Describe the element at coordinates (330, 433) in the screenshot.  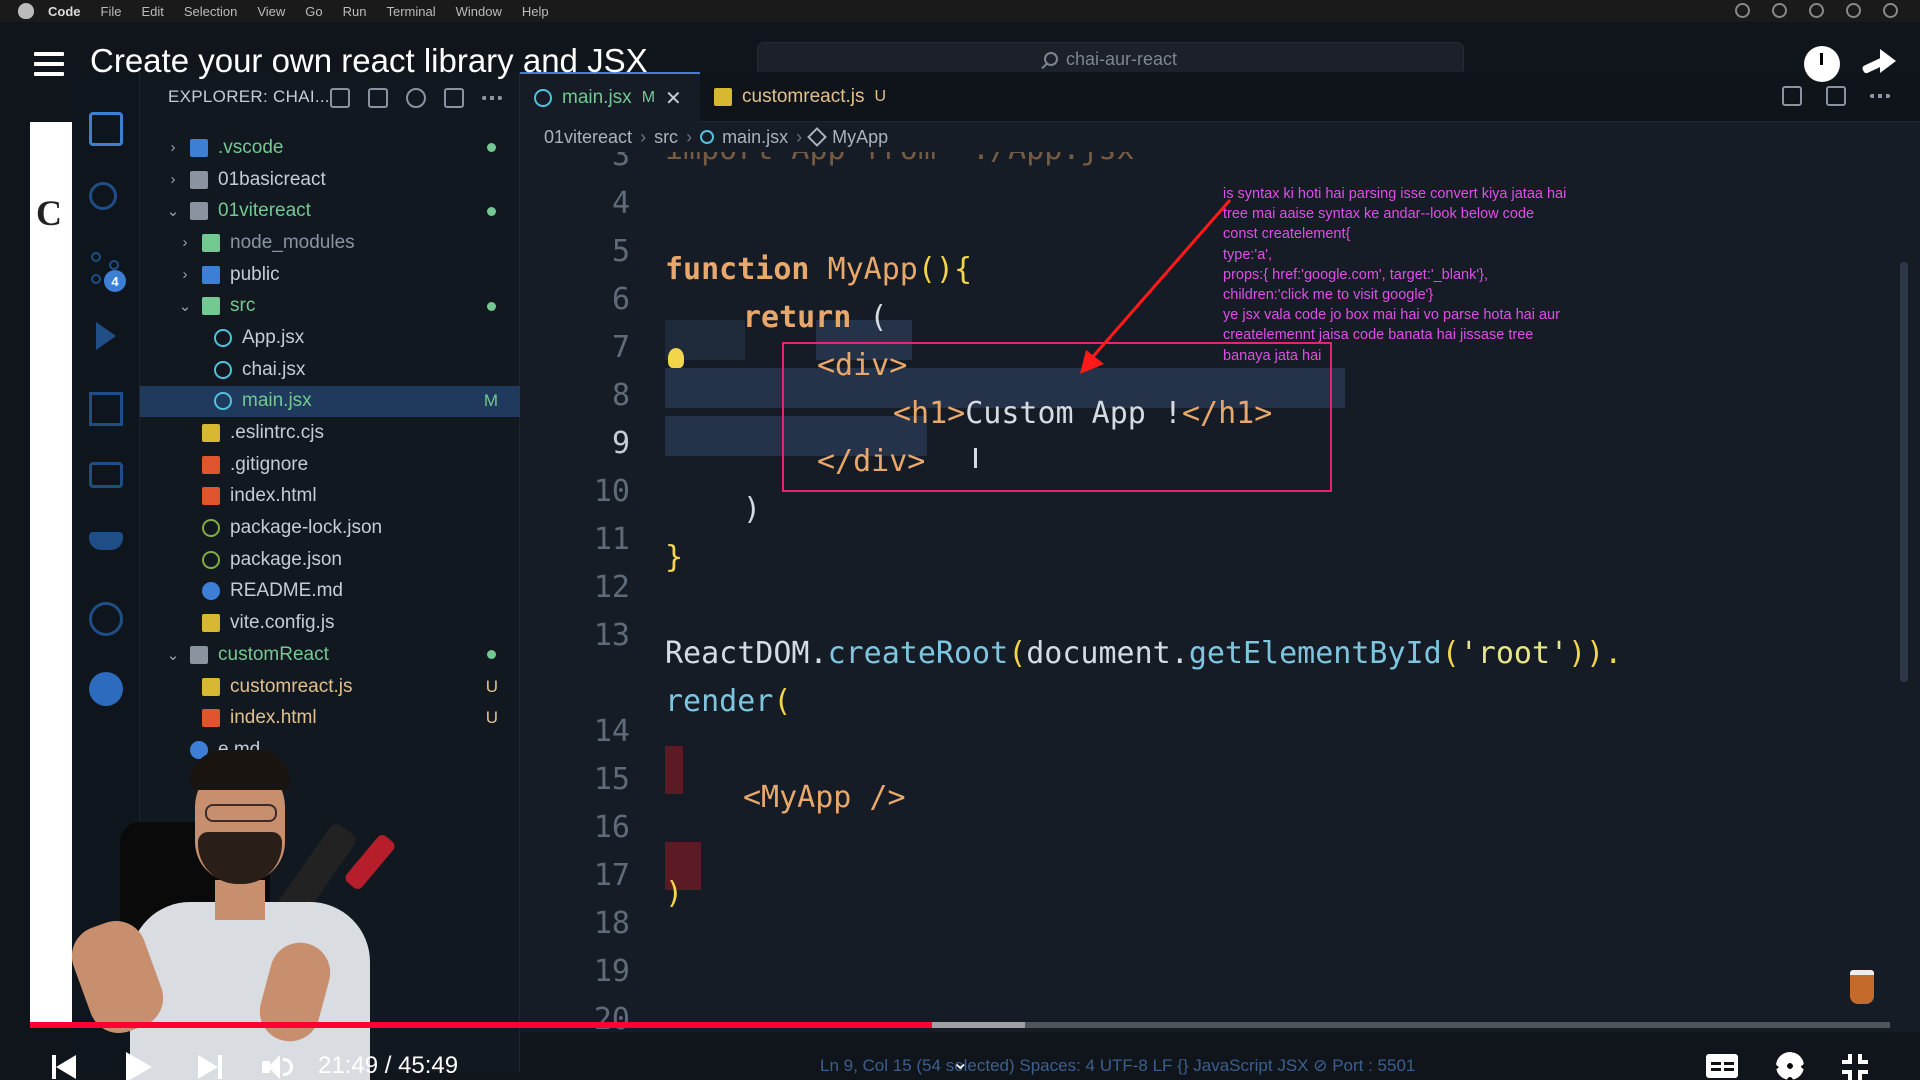
I see `tree-file: .eslintrc.cjs` at that location.